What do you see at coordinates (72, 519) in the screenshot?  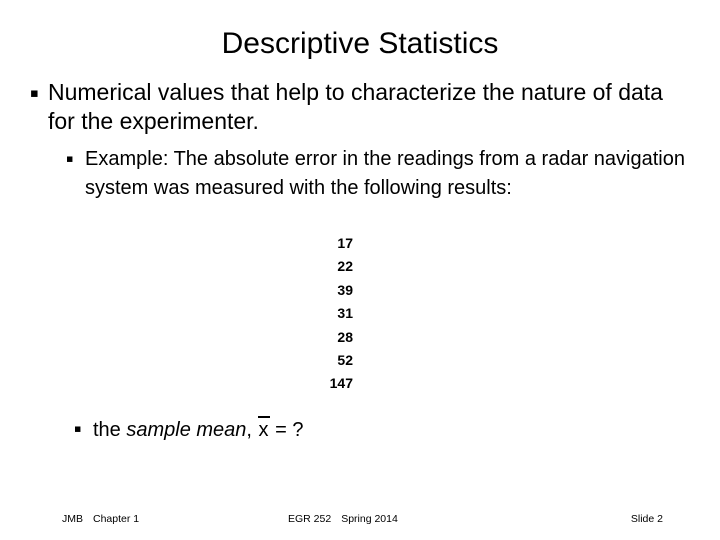 I see `footer-author: JMB` at bounding box center [72, 519].